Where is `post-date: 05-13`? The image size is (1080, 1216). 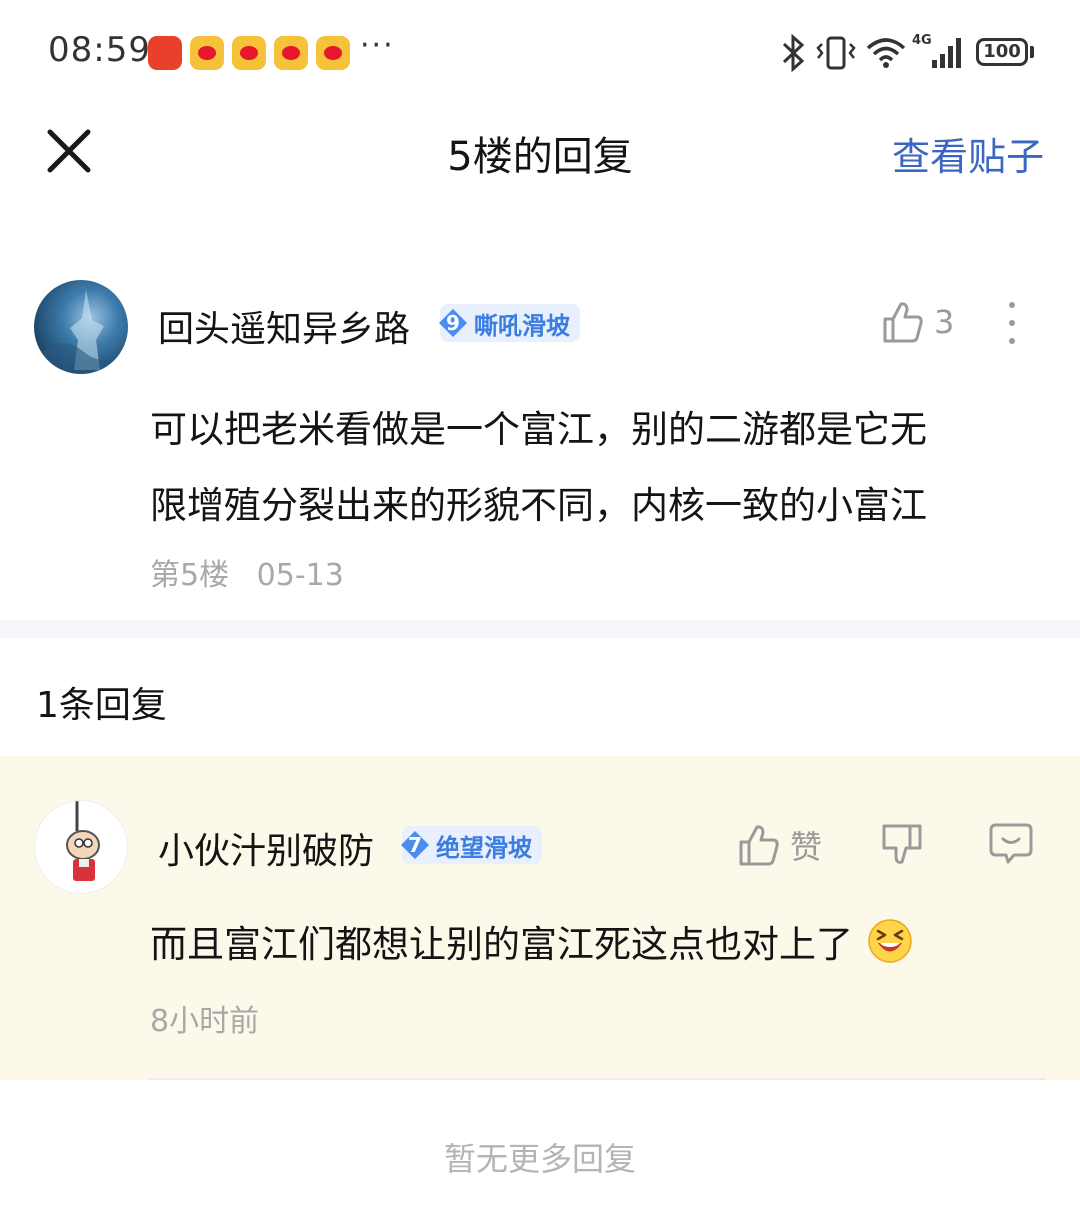
post-date: 05-13 is located at coordinates (300, 575).